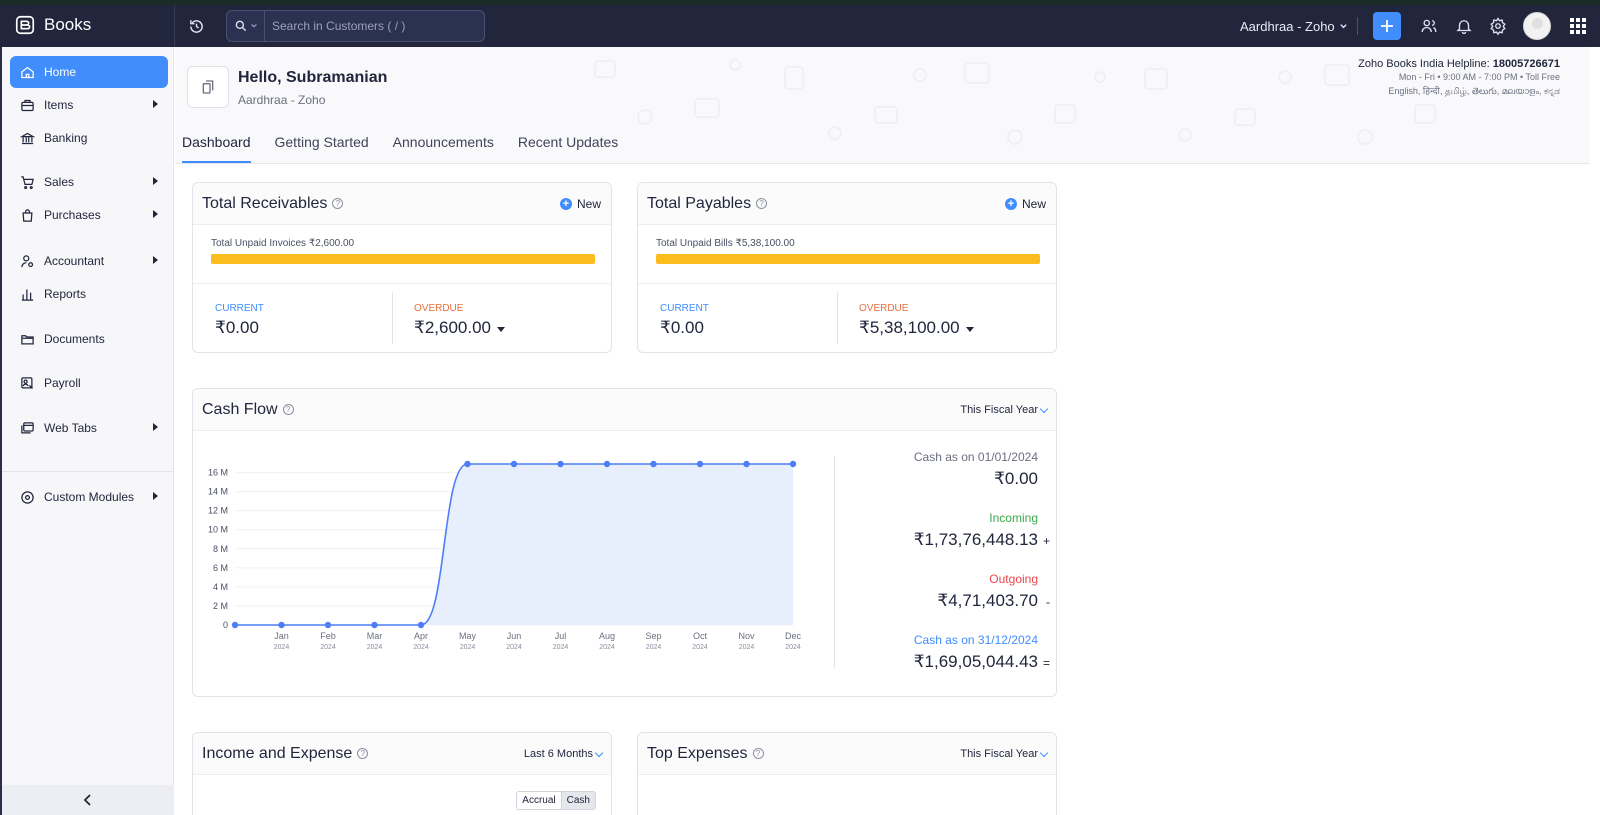 The image size is (1600, 815). I want to click on closing-balance: Cash as on 31/12/2024 ₹1,69,05,044.43 =, so click(981, 652).